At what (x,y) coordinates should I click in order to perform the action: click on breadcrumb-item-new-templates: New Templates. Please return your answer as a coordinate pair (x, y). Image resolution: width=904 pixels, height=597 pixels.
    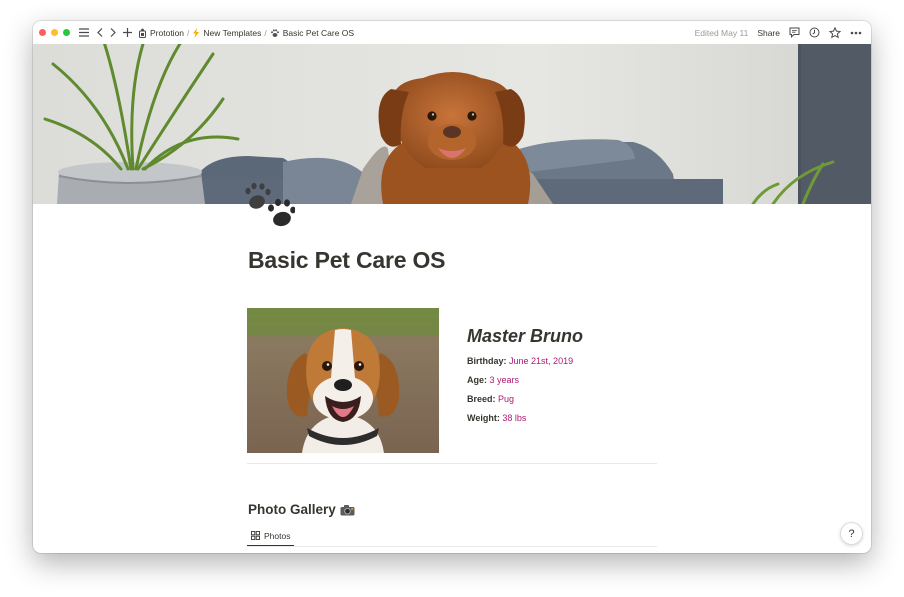
    Looking at the image, I should click on (227, 32).